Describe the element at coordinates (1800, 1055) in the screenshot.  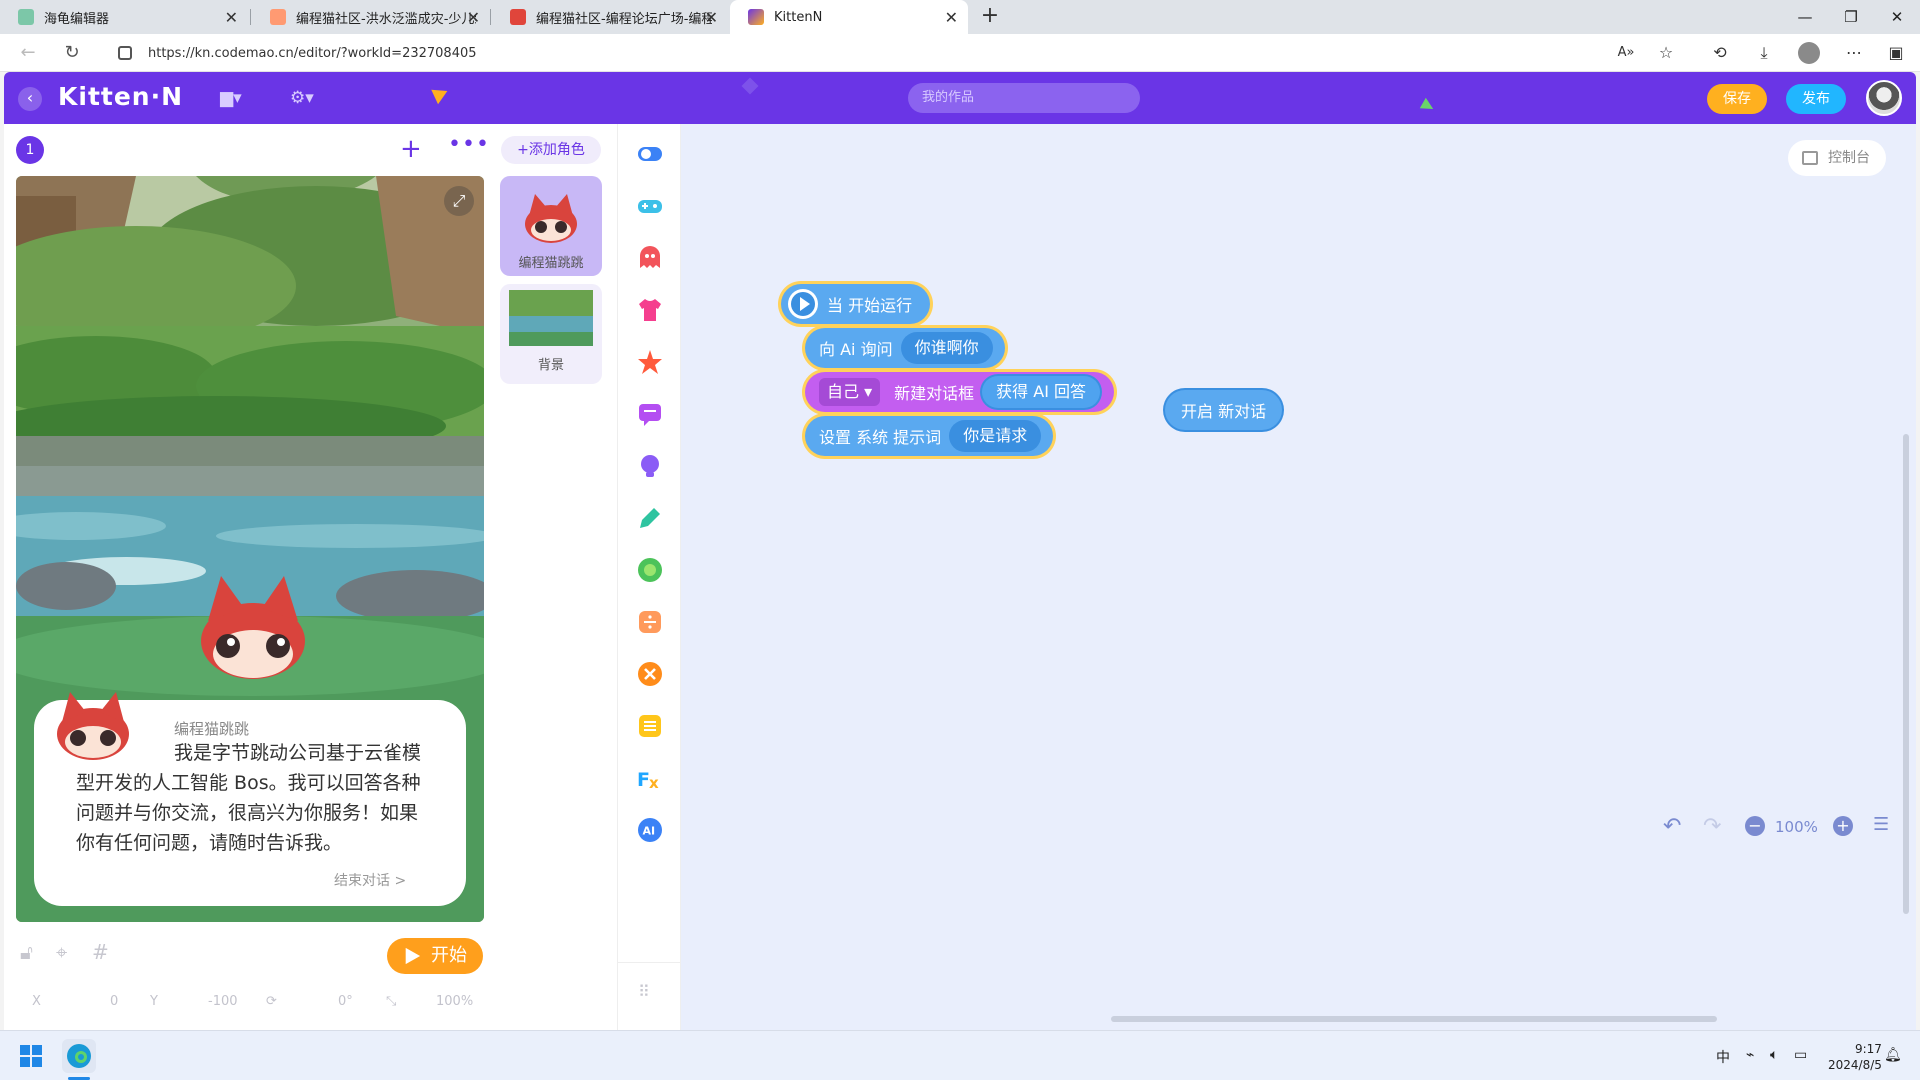
I see `battery-icon: ▭` at that location.